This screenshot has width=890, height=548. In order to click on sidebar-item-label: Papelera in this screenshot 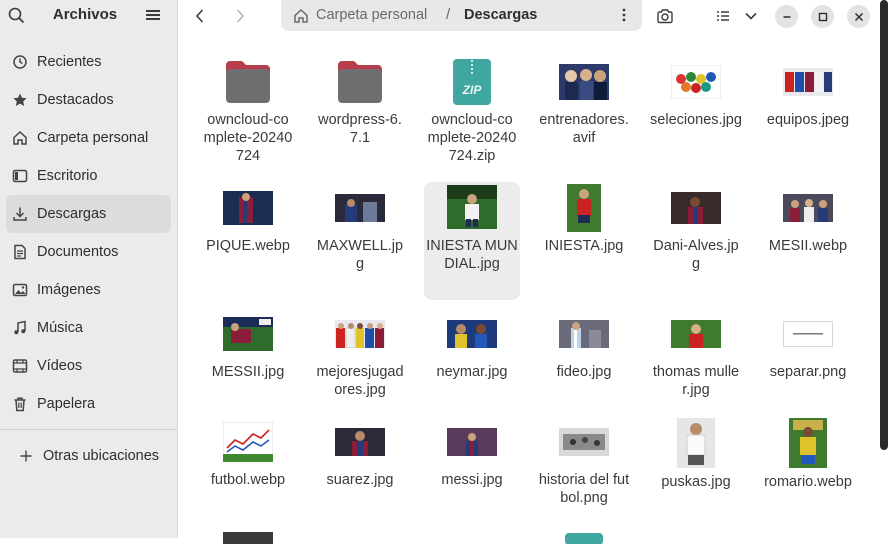, I will do `click(66, 404)`.